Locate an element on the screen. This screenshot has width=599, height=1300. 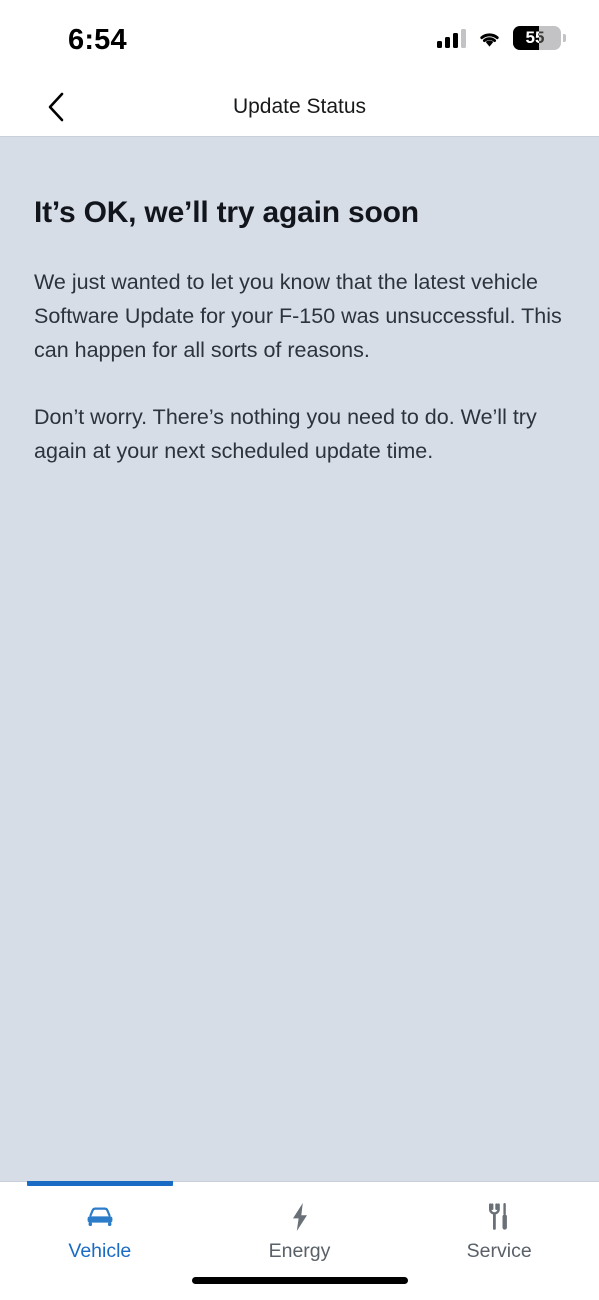
status-indicators: 55 is located at coordinates (501, 38).